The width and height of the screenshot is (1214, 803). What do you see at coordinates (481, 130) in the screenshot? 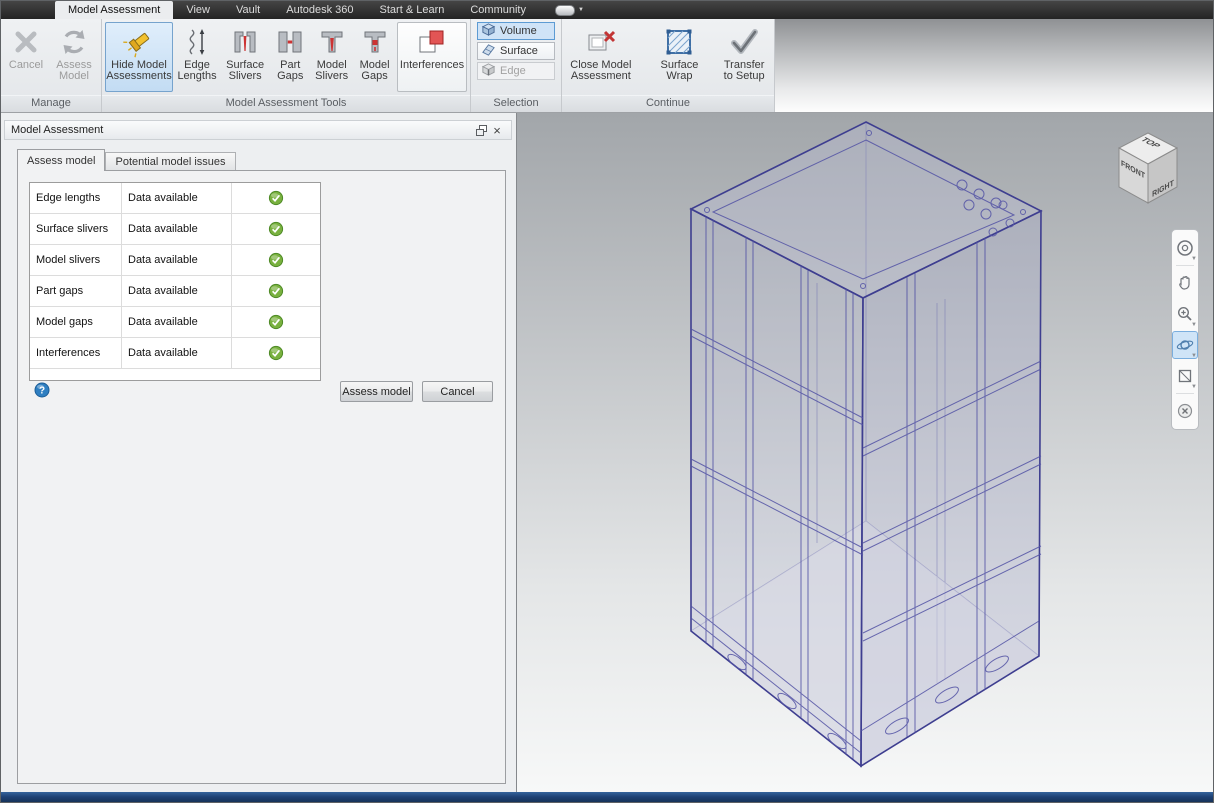
I see `panel-float-button` at bounding box center [481, 130].